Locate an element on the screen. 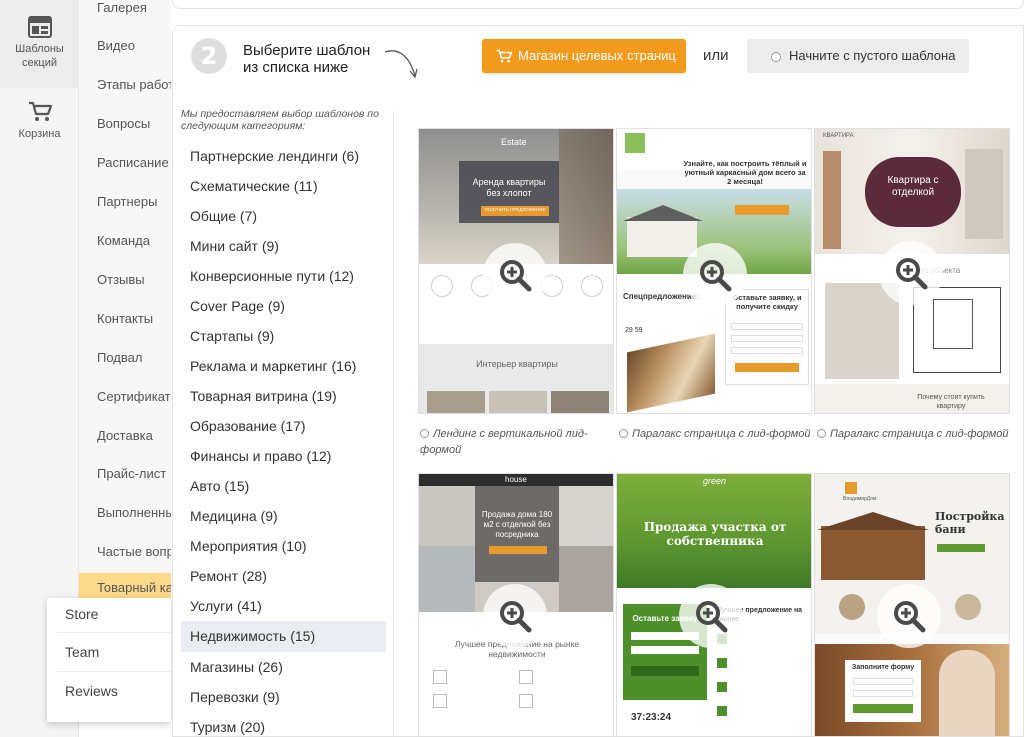 The image size is (1024, 737). section-menu-item: Прайс-лист is located at coordinates (134, 473).